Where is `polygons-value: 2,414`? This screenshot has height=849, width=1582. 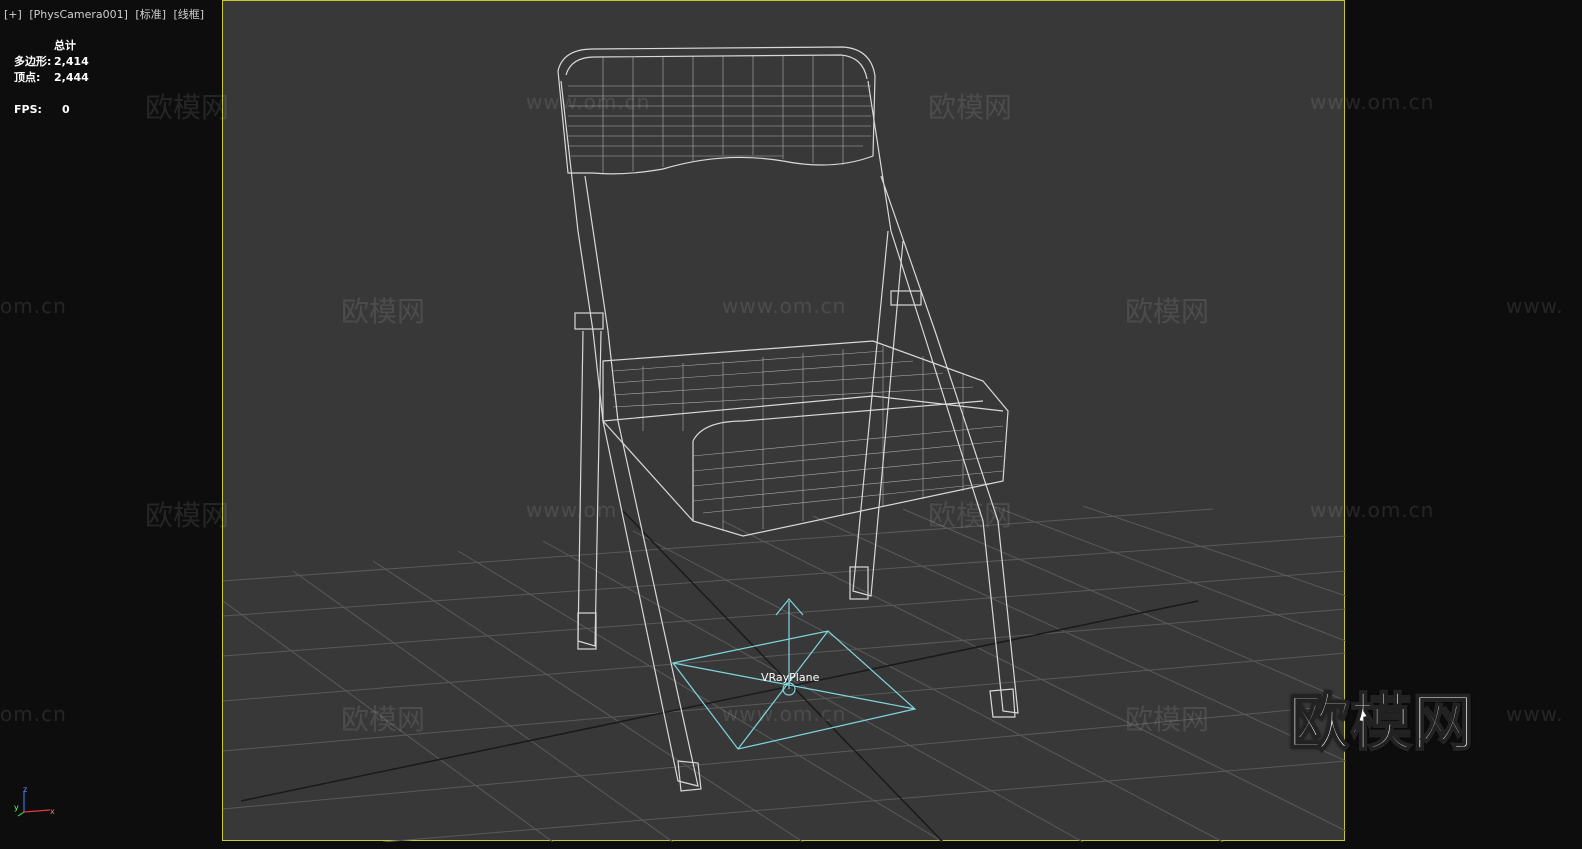 polygons-value: 2,414 is located at coordinates (71, 61).